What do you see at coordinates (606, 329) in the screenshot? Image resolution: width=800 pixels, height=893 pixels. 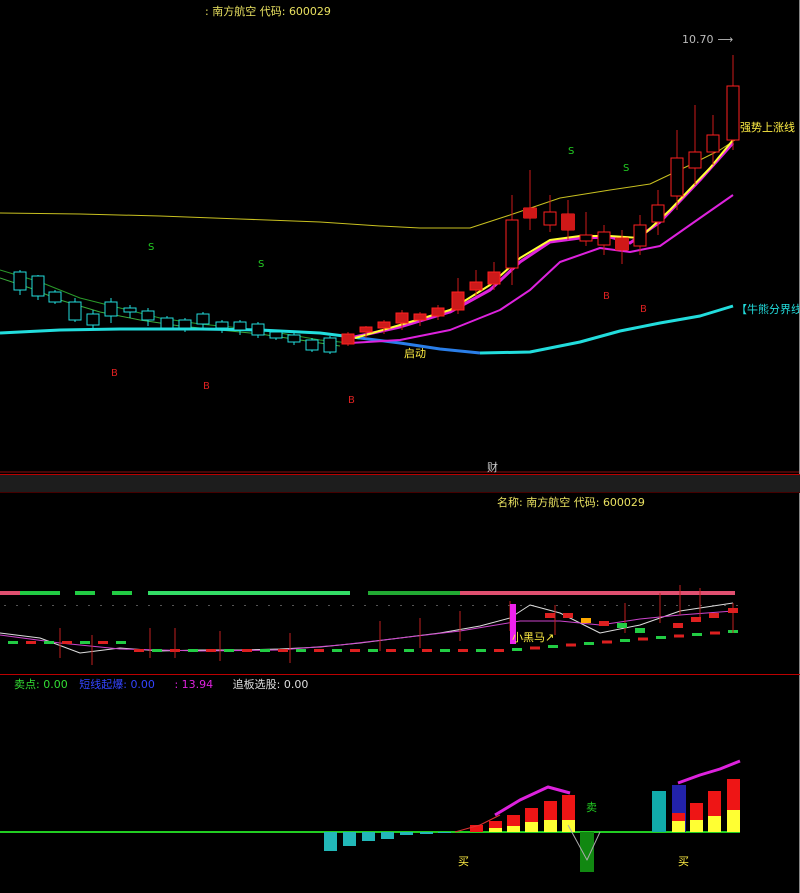 I see `bull-bear-line-rising` at bounding box center [606, 329].